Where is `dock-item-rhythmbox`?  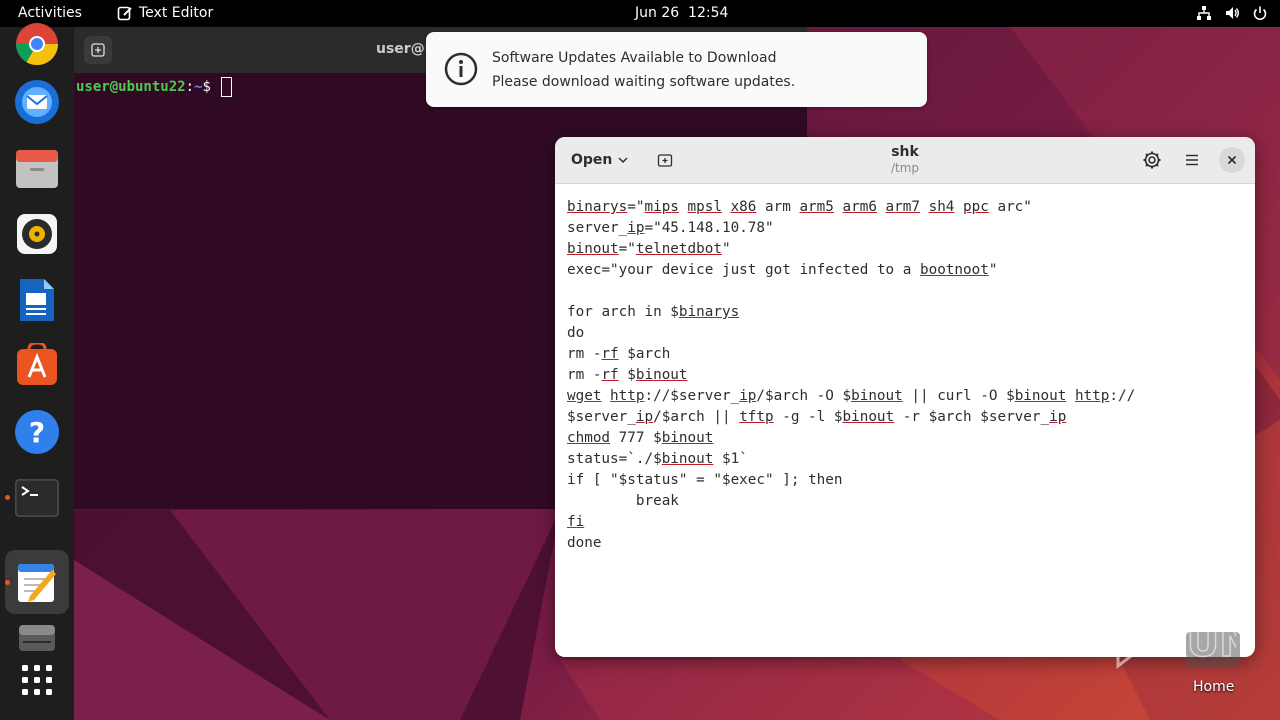 dock-item-rhythmbox is located at coordinates (37, 234).